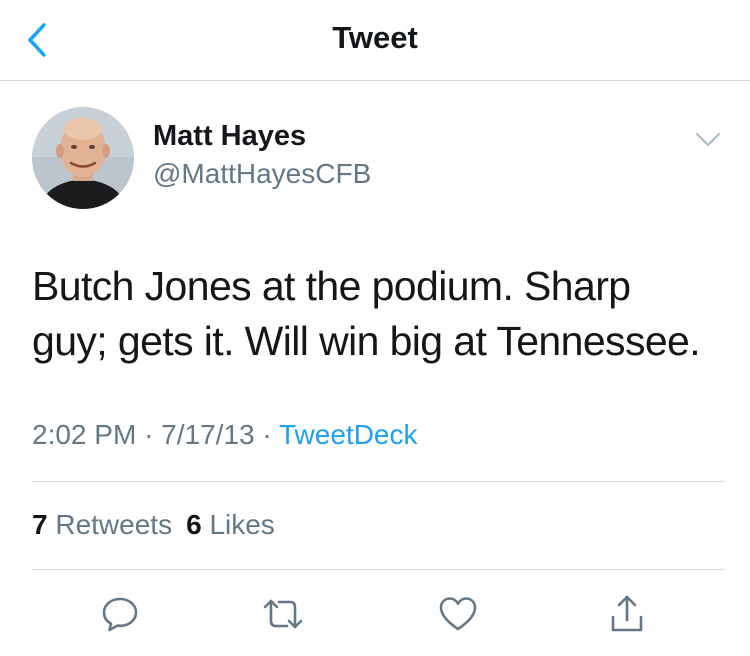 This screenshot has height=656, width=750. I want to click on more-options-button, so click(708, 140).